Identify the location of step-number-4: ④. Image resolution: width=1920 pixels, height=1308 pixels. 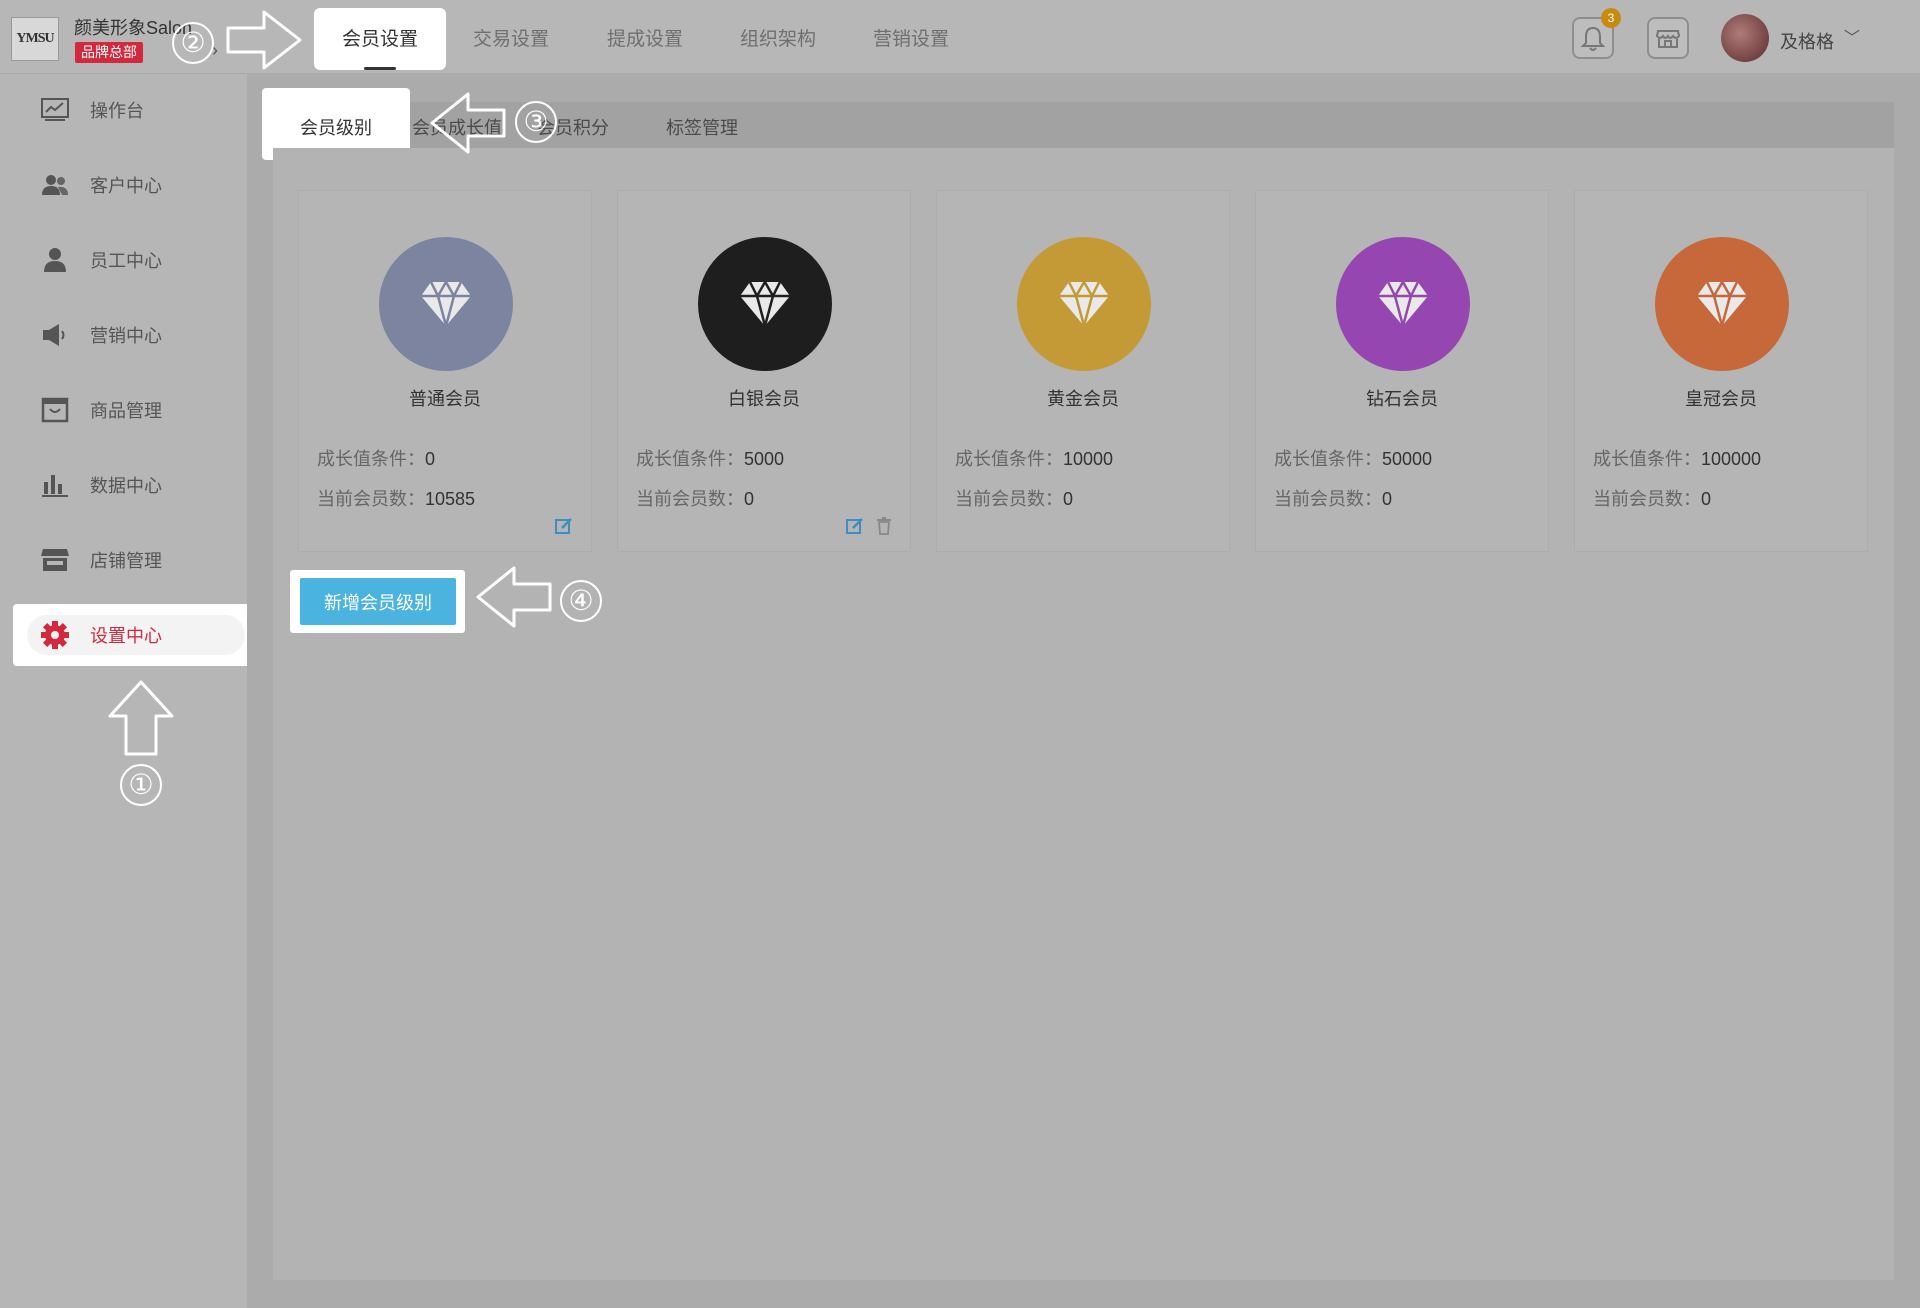
(581, 601).